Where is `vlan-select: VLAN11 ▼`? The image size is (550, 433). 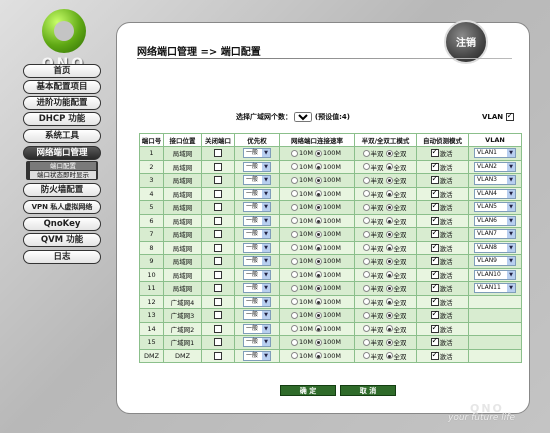
vlan-select: VLAN11 ▼ is located at coordinates (495, 288).